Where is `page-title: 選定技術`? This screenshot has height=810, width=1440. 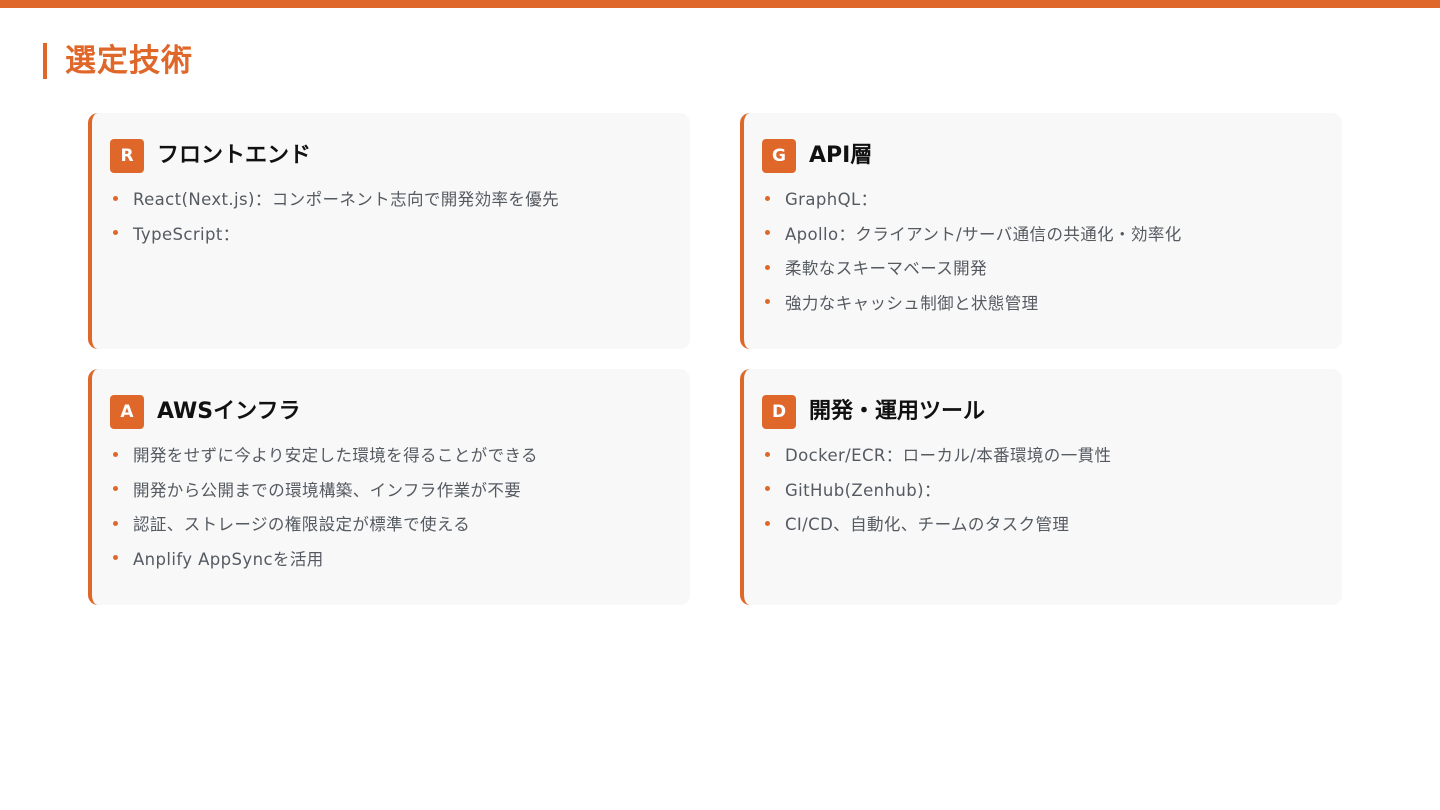
page-title: 選定技術 is located at coordinates (129, 61).